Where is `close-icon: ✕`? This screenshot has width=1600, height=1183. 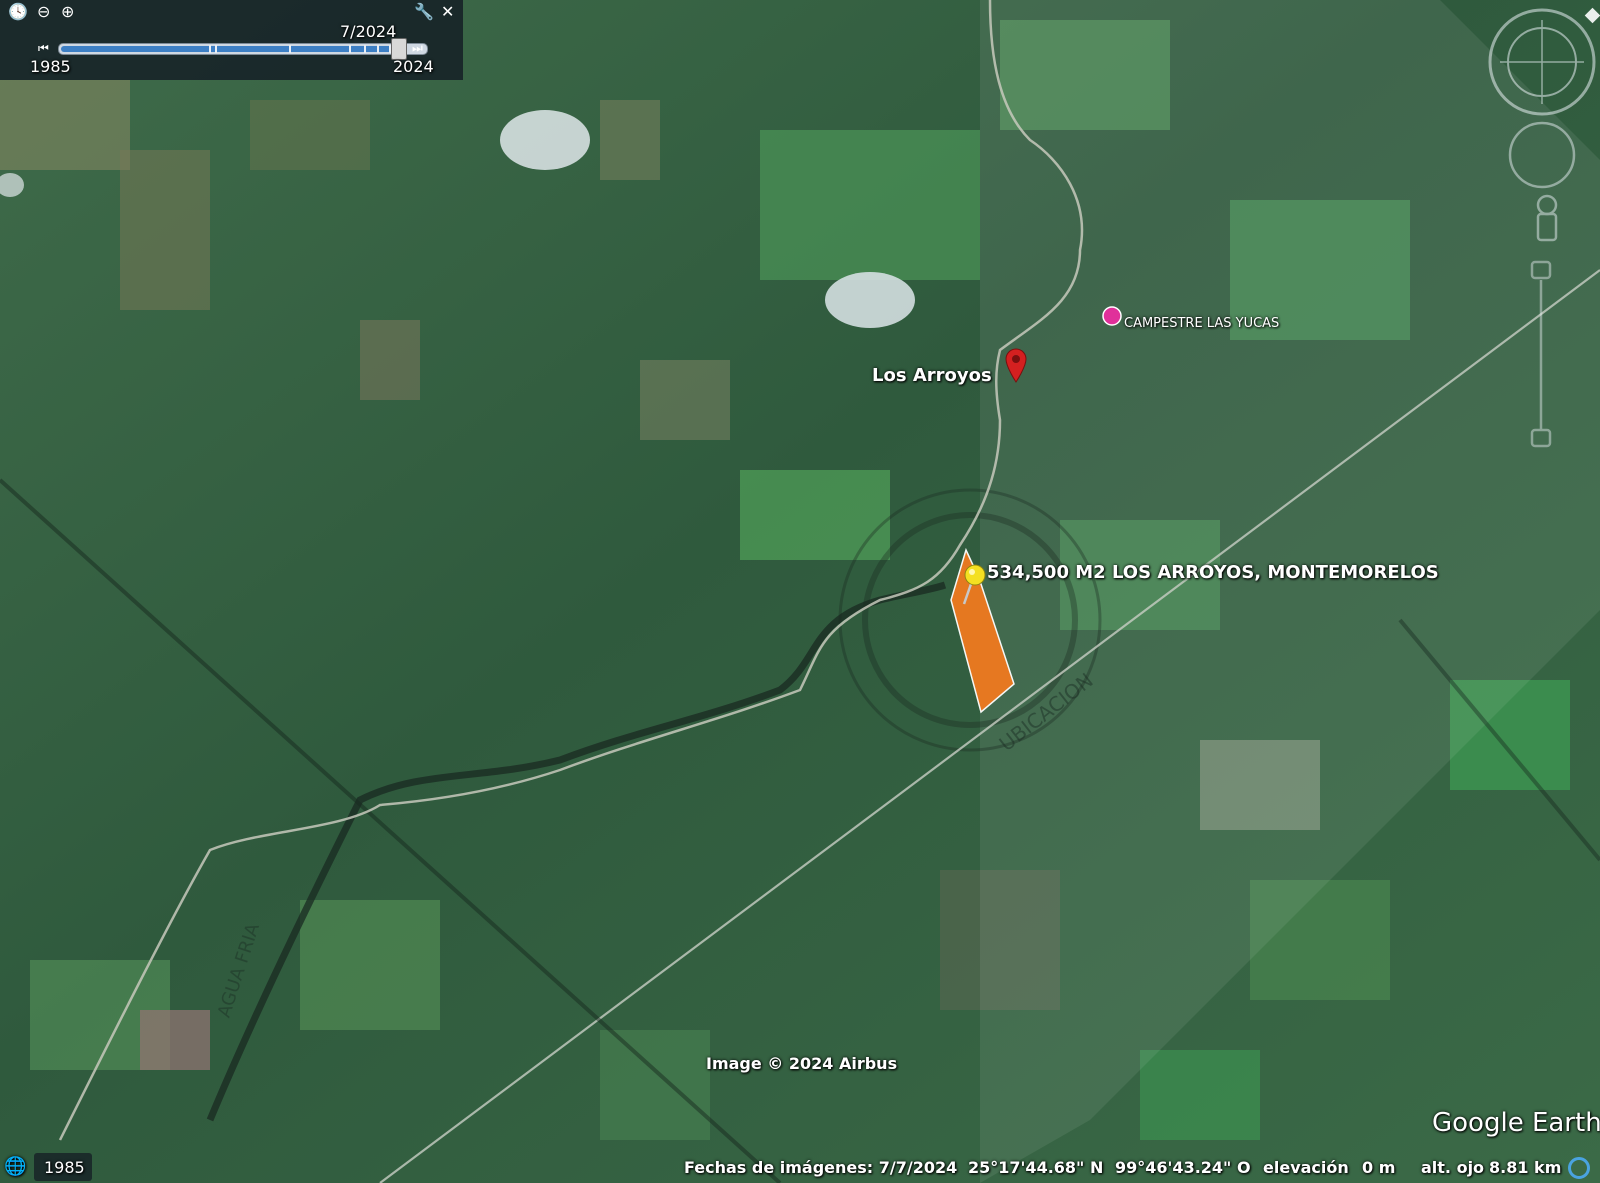 close-icon: ✕ is located at coordinates (447, 11).